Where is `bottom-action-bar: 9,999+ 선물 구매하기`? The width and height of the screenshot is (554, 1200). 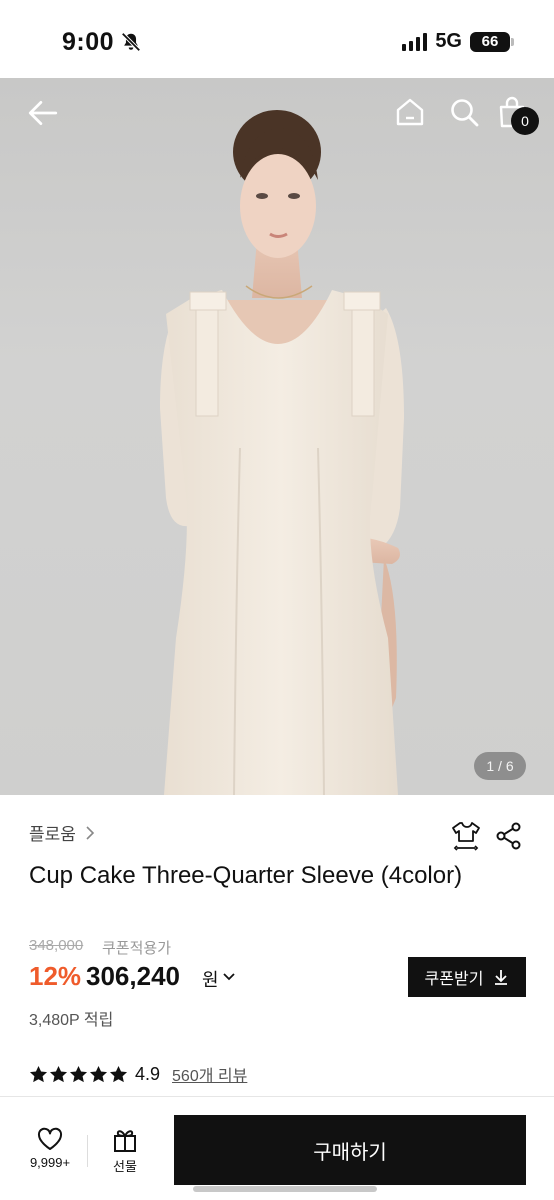
bottom-action-bar: 9,999+ 선물 구매하기 is located at coordinates (277, 1148).